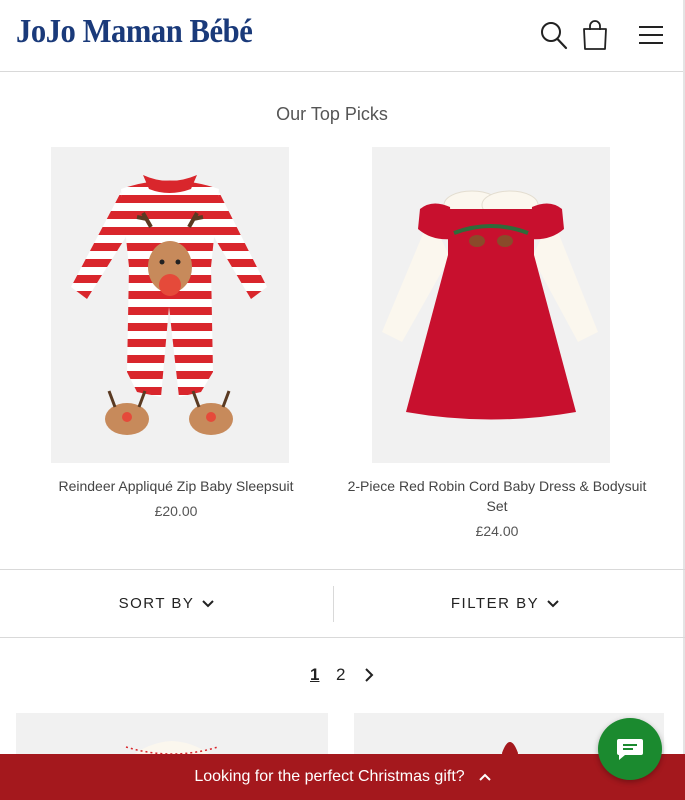 This screenshot has width=685, height=800. What do you see at coordinates (497, 531) in the screenshot?
I see `product-price: £24.00` at bounding box center [497, 531].